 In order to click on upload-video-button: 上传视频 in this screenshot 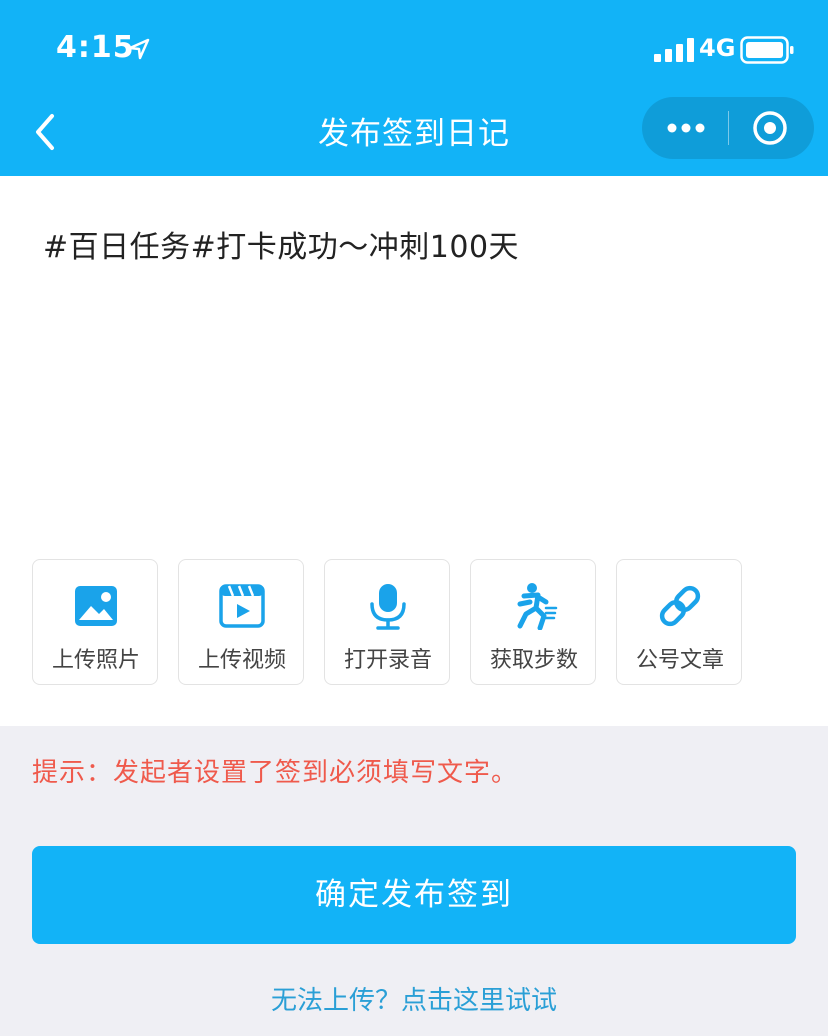, I will do `click(241, 622)`.